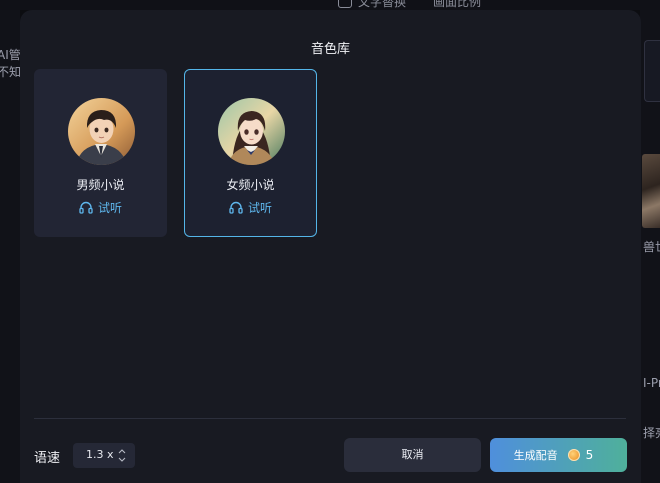  What do you see at coordinates (330, 5) in the screenshot?
I see `background-toolbar: 文字替换 画面比例` at bounding box center [330, 5].